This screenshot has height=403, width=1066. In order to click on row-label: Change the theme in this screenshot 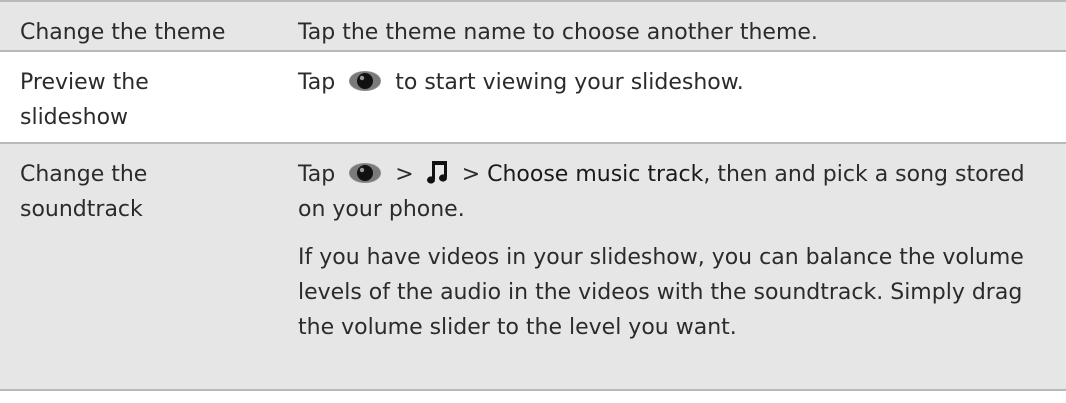, I will do `click(143, 26)`.